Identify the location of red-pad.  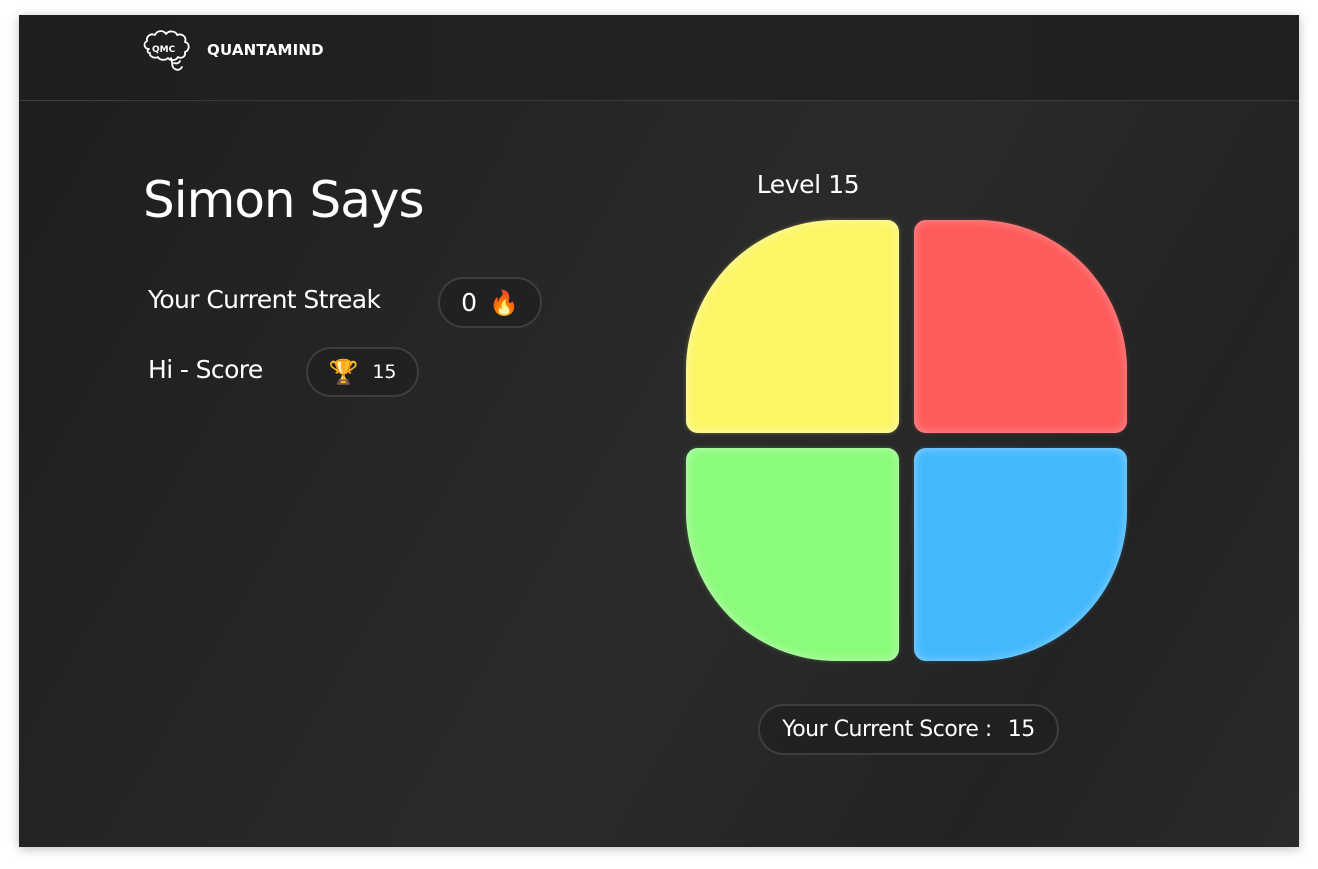
(1020, 326).